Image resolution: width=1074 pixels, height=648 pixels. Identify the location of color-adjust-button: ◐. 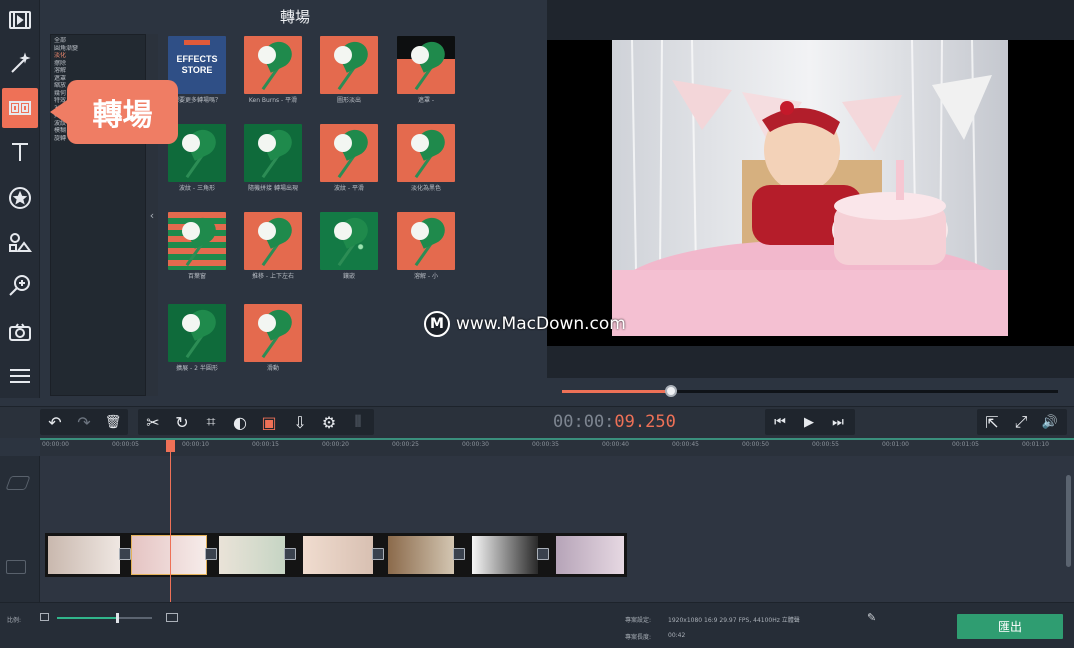
(240, 422).